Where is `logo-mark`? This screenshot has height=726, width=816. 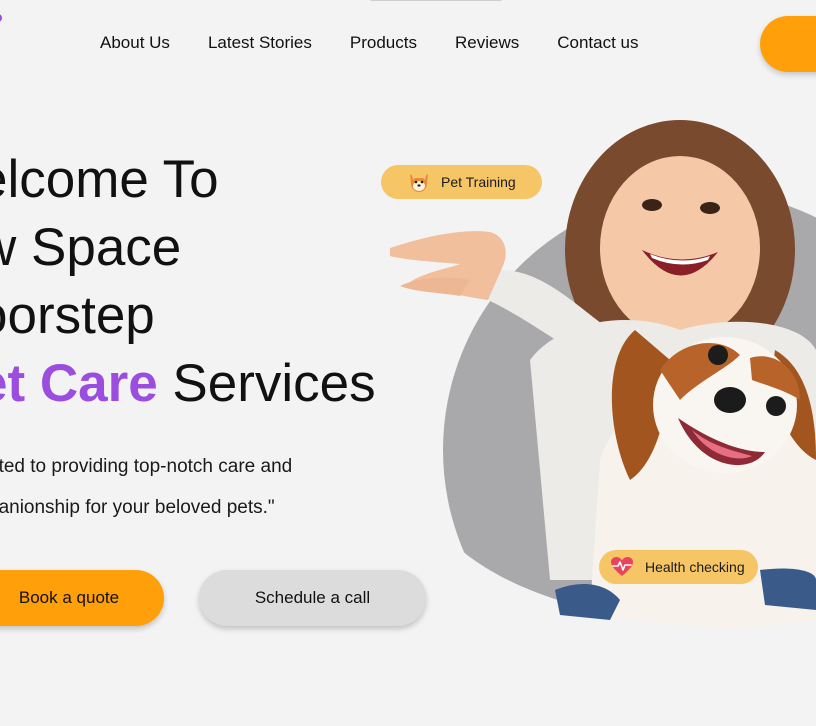 logo-mark is located at coordinates (1, 18).